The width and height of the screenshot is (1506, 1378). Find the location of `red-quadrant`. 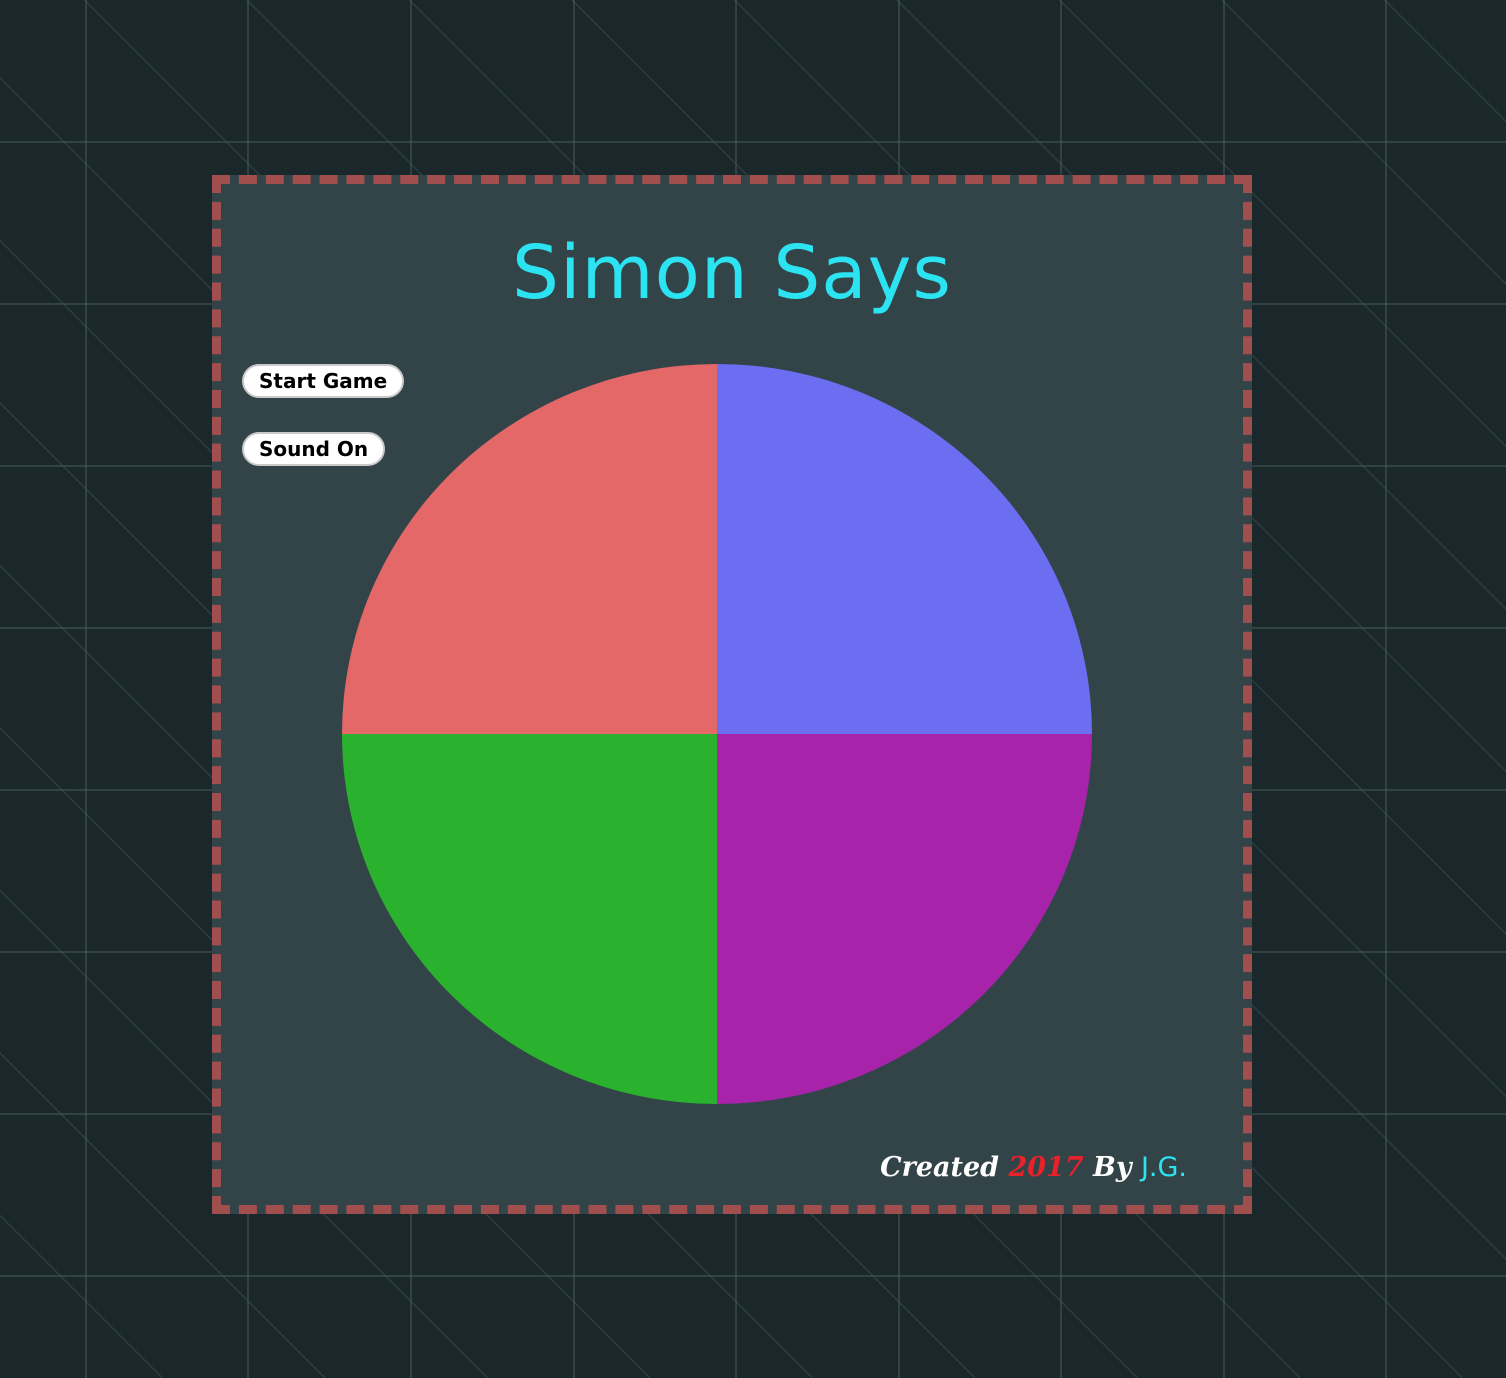

red-quadrant is located at coordinates (529, 549).